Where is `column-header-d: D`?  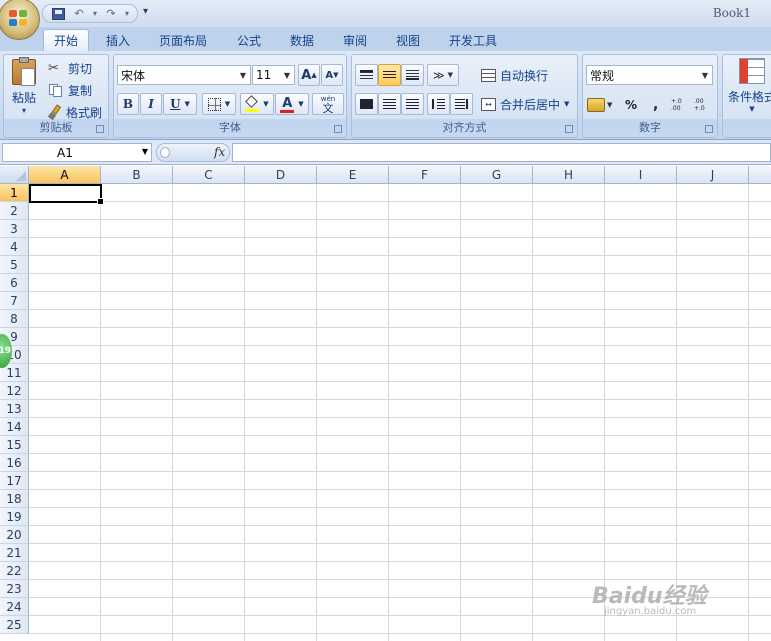
column-header-d: D is located at coordinates (281, 175).